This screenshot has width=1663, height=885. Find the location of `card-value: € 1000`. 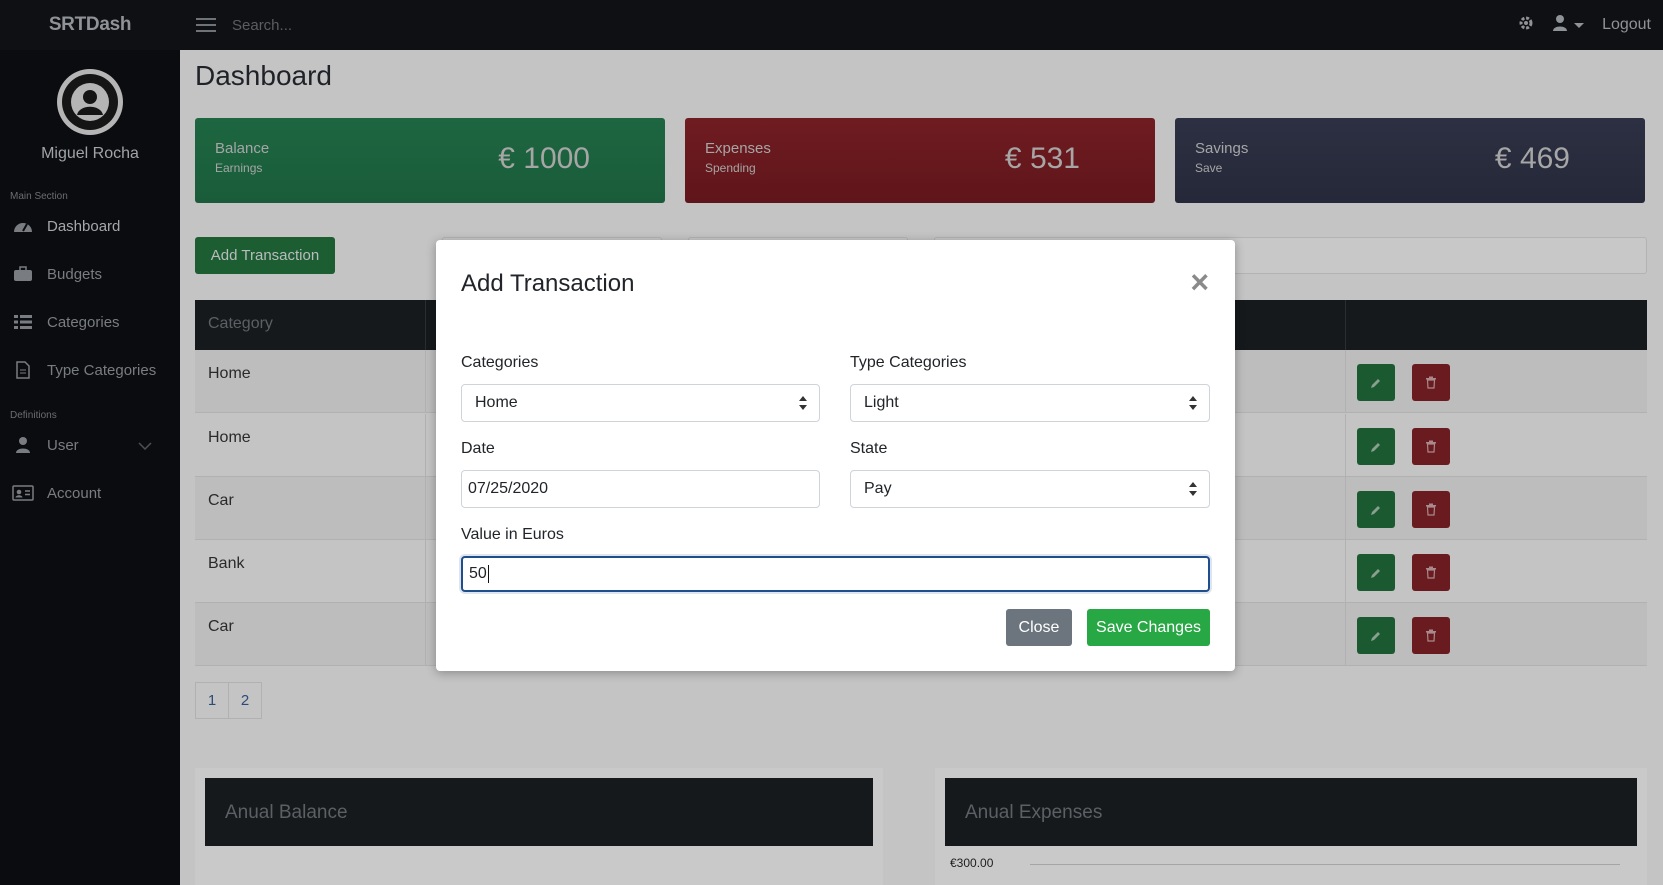

card-value: € 1000 is located at coordinates (544, 158).